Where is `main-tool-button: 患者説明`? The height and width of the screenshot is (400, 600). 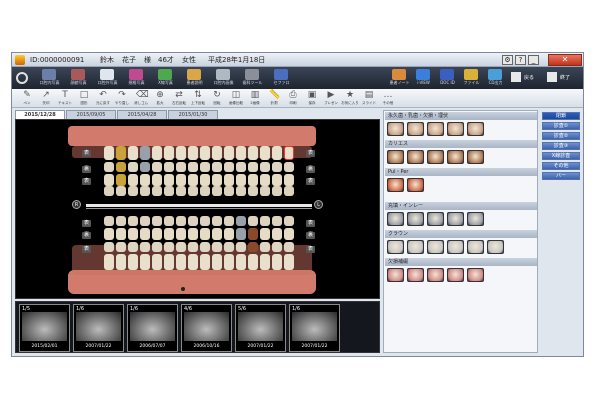 main-tool-button: 患者説明 is located at coordinates (194, 78).